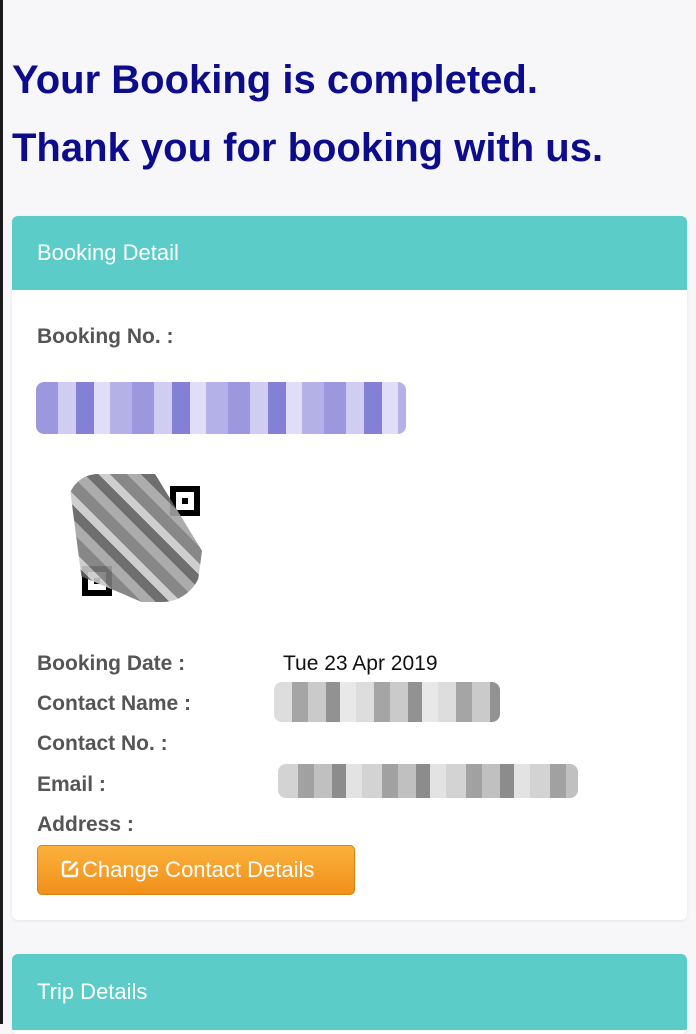 Image resolution: width=696 pixels, height=1034 pixels. What do you see at coordinates (428, 781) in the screenshot?
I see `email-value-redacted` at bounding box center [428, 781].